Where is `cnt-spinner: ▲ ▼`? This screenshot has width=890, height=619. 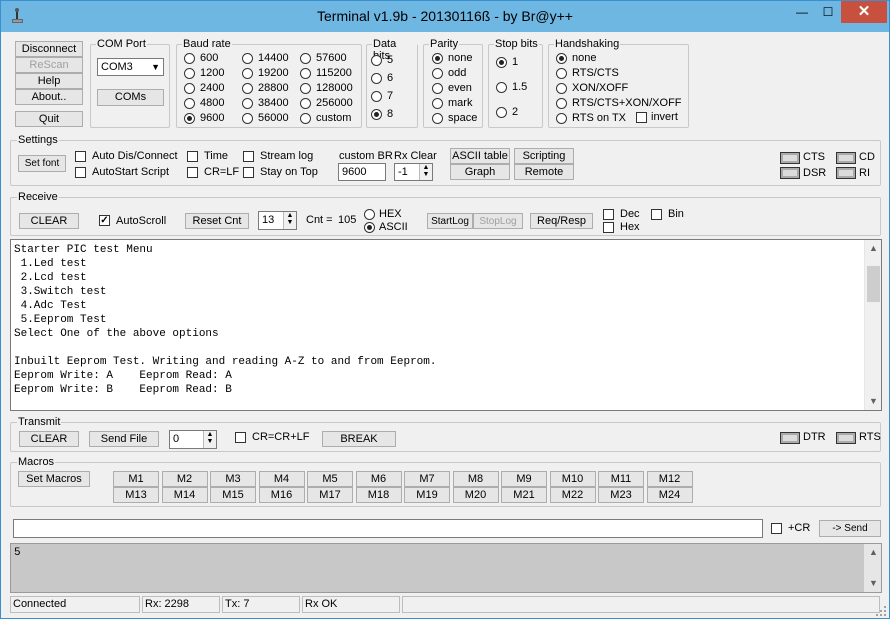
cnt-spinner: ▲ ▼ is located at coordinates (289, 220).